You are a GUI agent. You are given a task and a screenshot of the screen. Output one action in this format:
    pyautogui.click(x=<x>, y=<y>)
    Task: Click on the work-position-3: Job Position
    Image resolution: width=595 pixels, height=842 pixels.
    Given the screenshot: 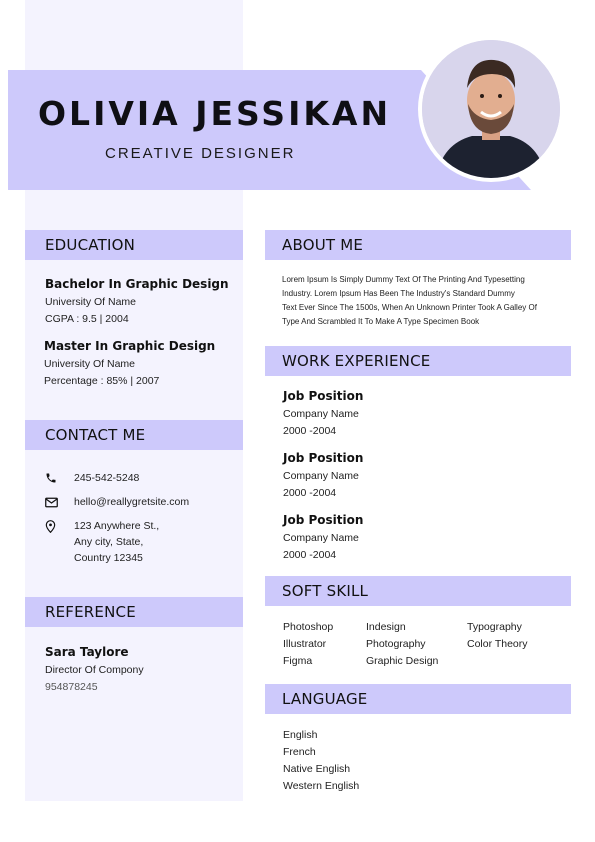 What is the action you would take?
    pyautogui.click(x=323, y=520)
    